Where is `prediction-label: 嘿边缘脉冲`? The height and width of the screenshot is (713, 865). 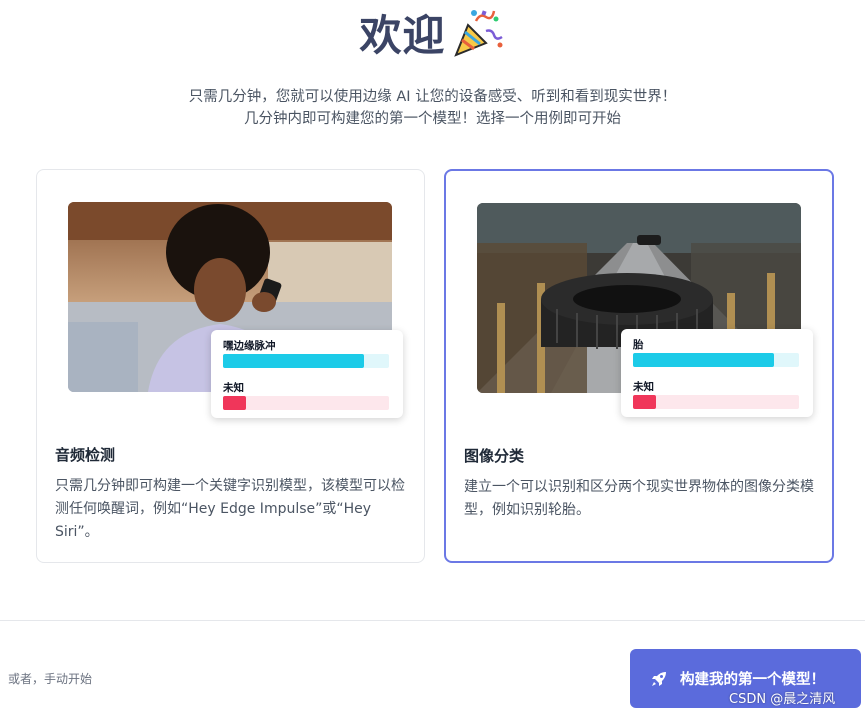
prediction-label: 嘿边缘脉冲 is located at coordinates (249, 346).